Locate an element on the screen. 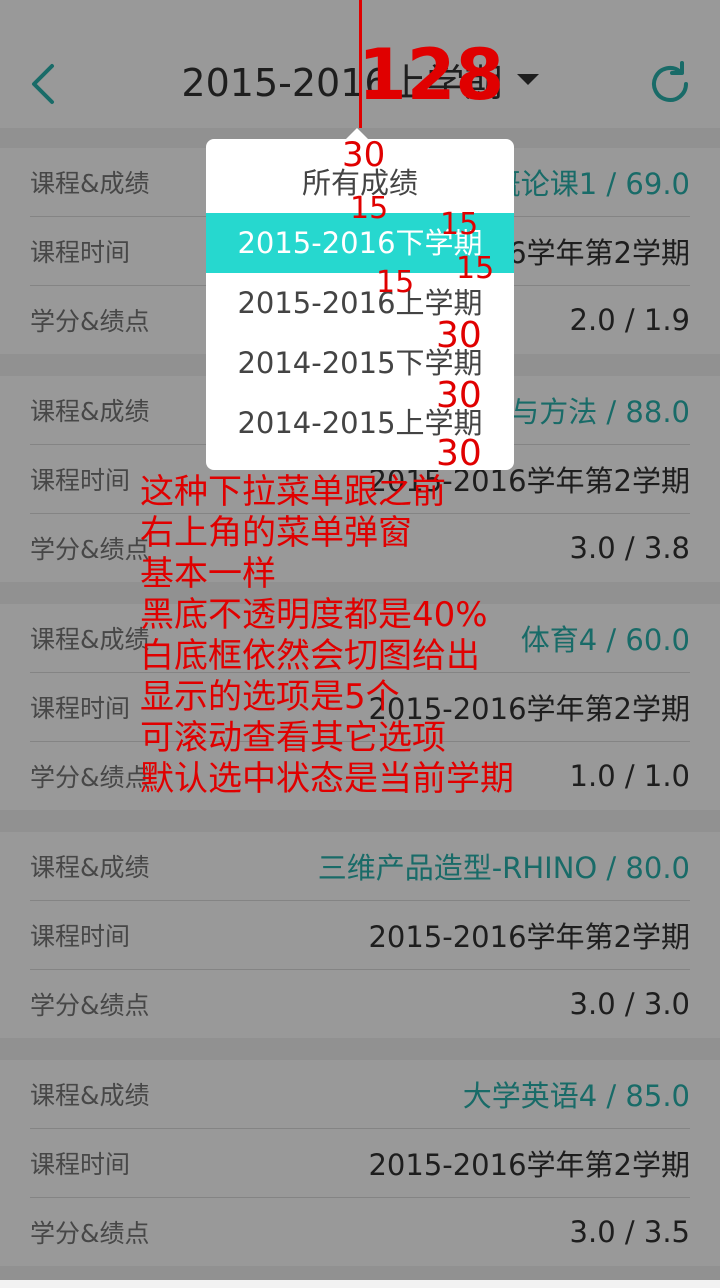 Image resolution: width=720 pixels, height=1288 pixels. annotation-note-line: 默认选中状态是当前学期 is located at coordinates (327, 779).